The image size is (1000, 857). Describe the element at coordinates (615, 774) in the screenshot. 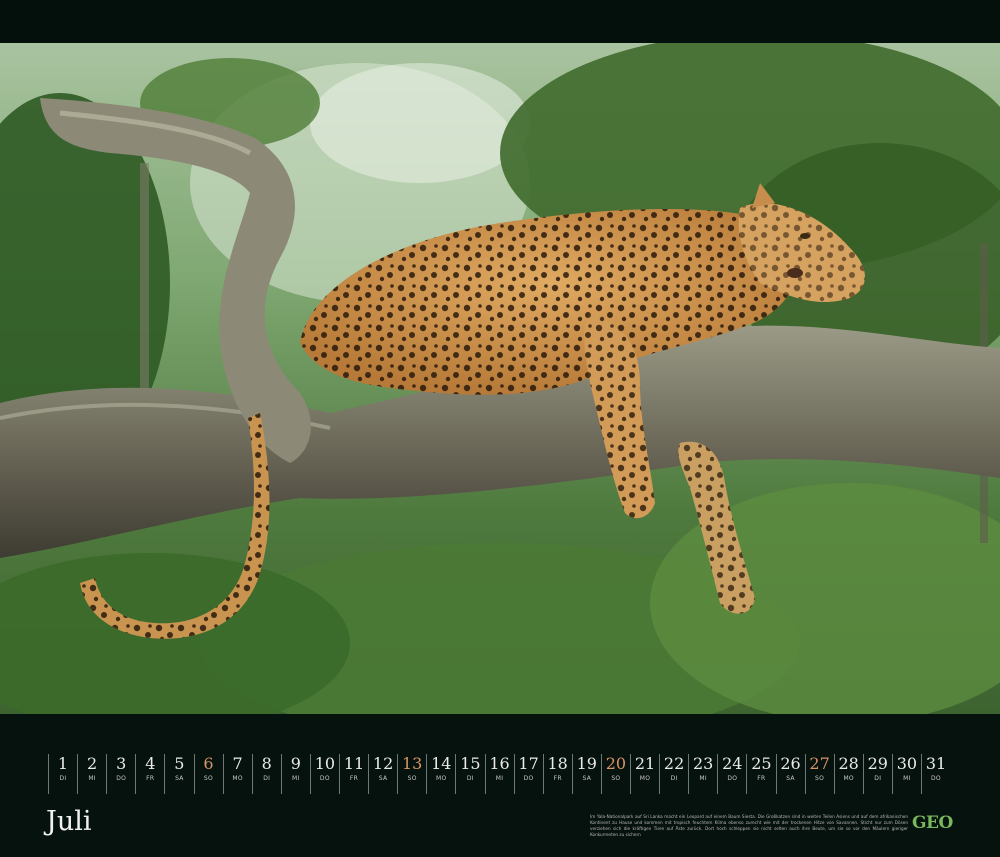

I see `calendar-day: 20 SO` at that location.